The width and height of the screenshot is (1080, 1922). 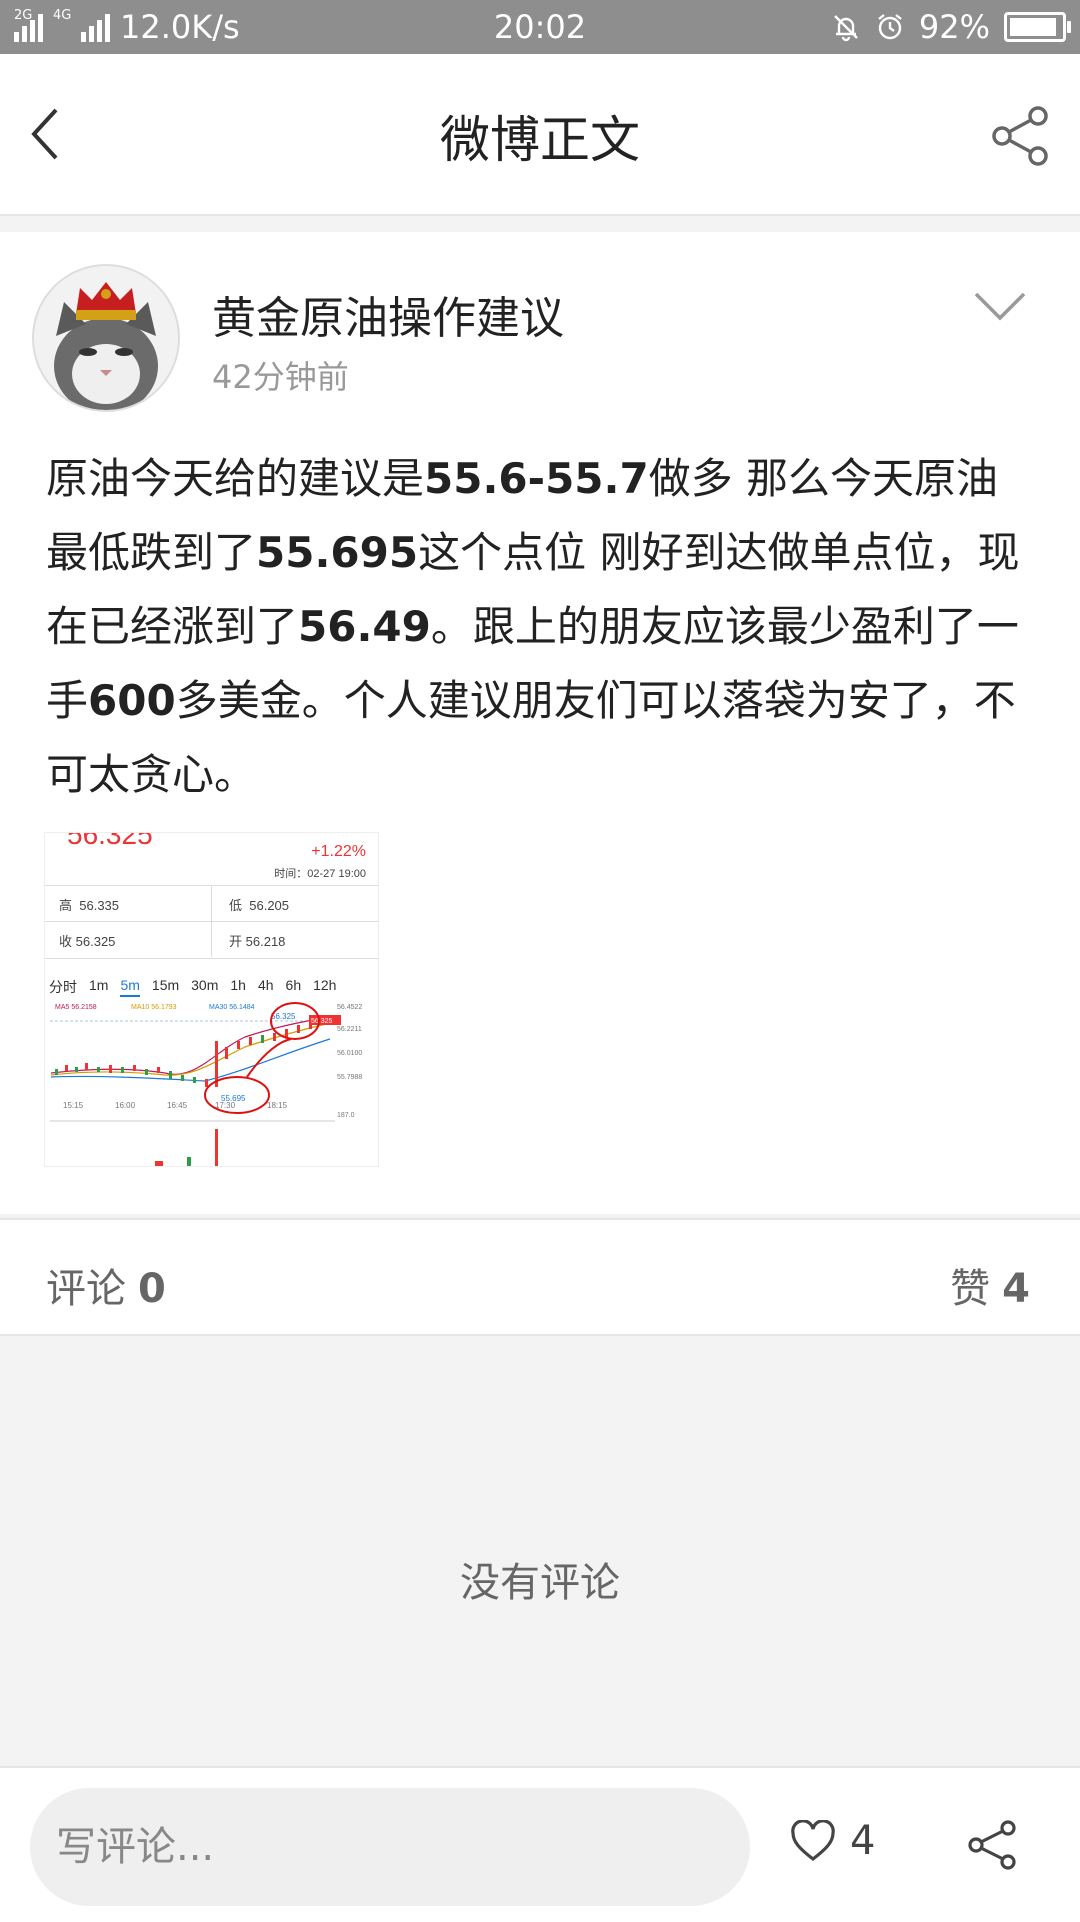 What do you see at coordinates (349, 1029) in the screenshot?
I see `svg-text: 56.2211` at bounding box center [349, 1029].